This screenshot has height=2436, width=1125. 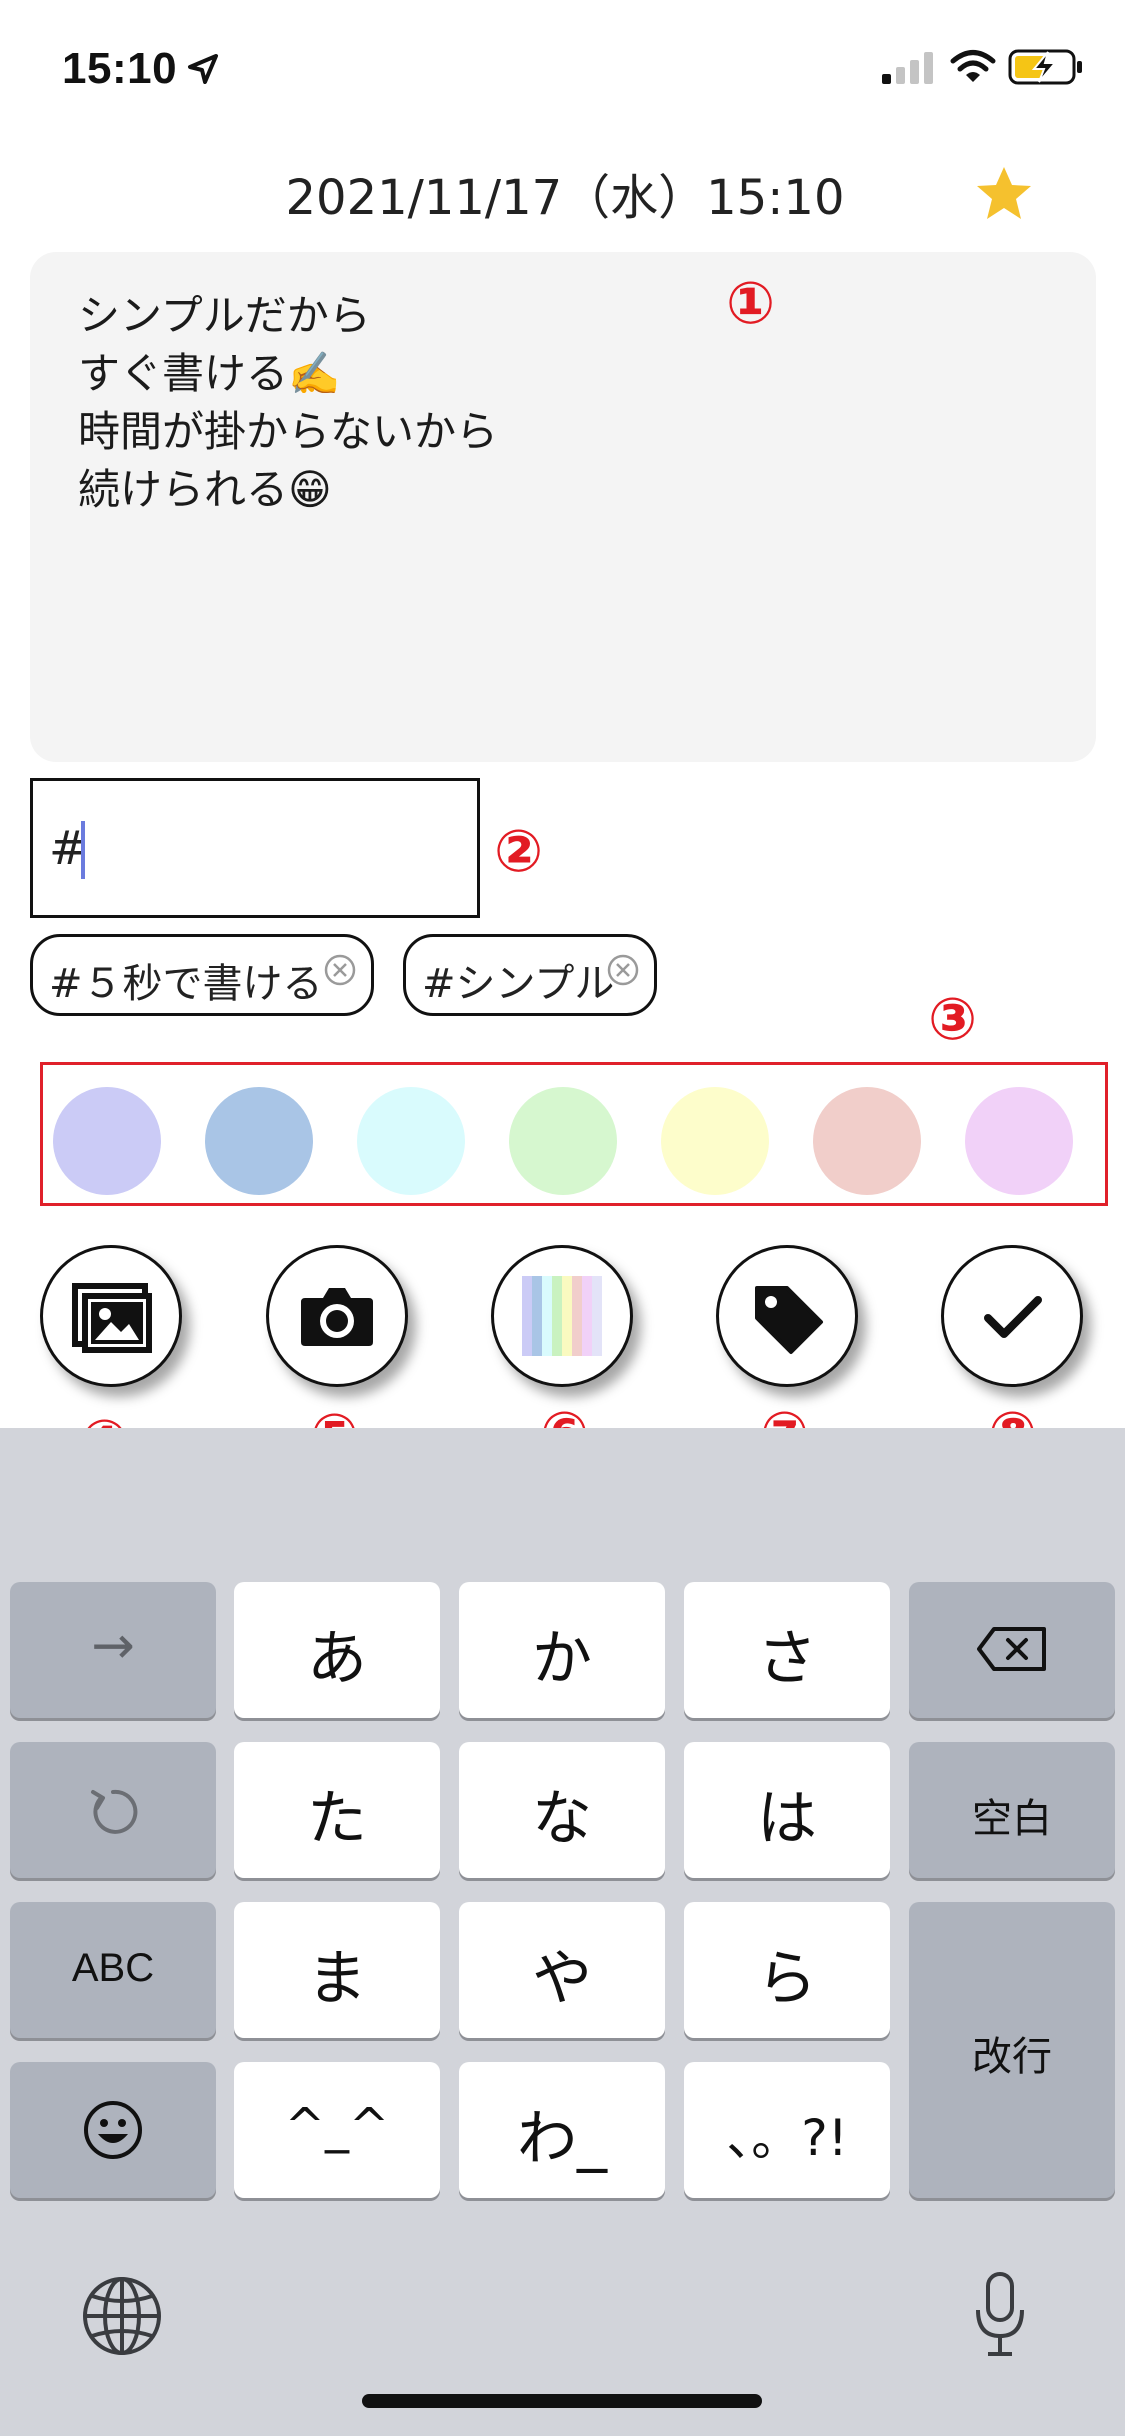 I want to click on key-abc: ABC, so click(x=113, y=1970).